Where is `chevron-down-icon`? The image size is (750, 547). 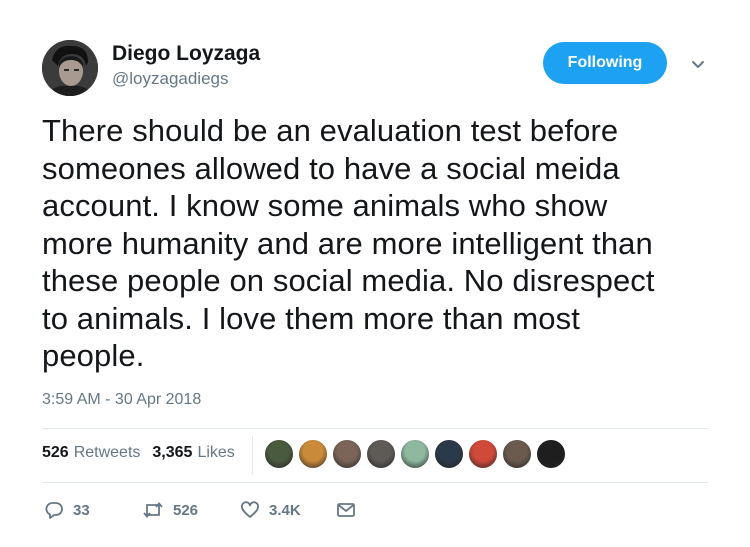
chevron-down-icon is located at coordinates (698, 64).